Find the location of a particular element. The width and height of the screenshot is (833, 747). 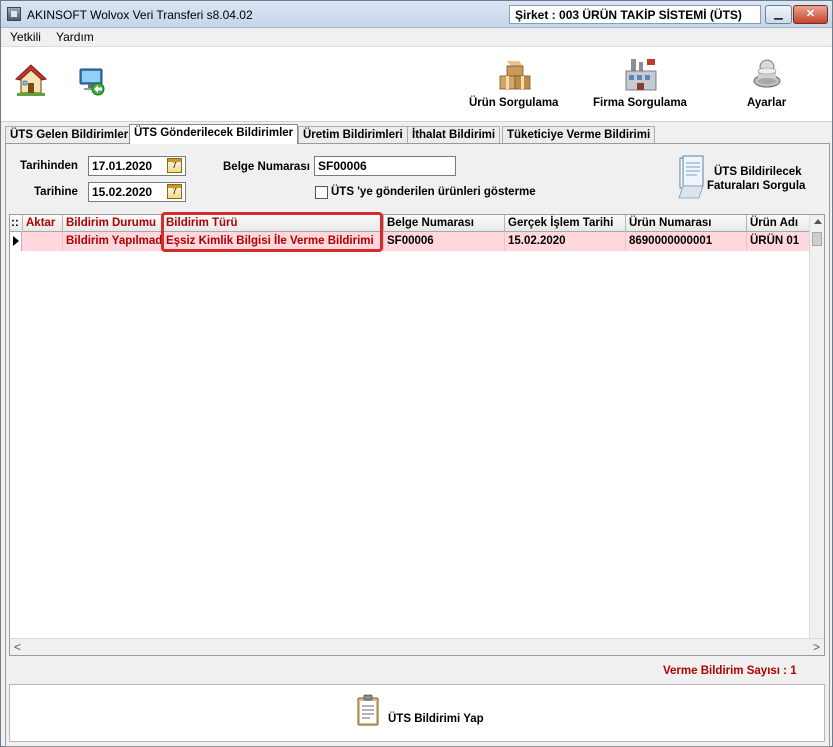

uts-bildirimi-yap-label: ÜTS Bildirimi Yap is located at coordinates (436, 719).